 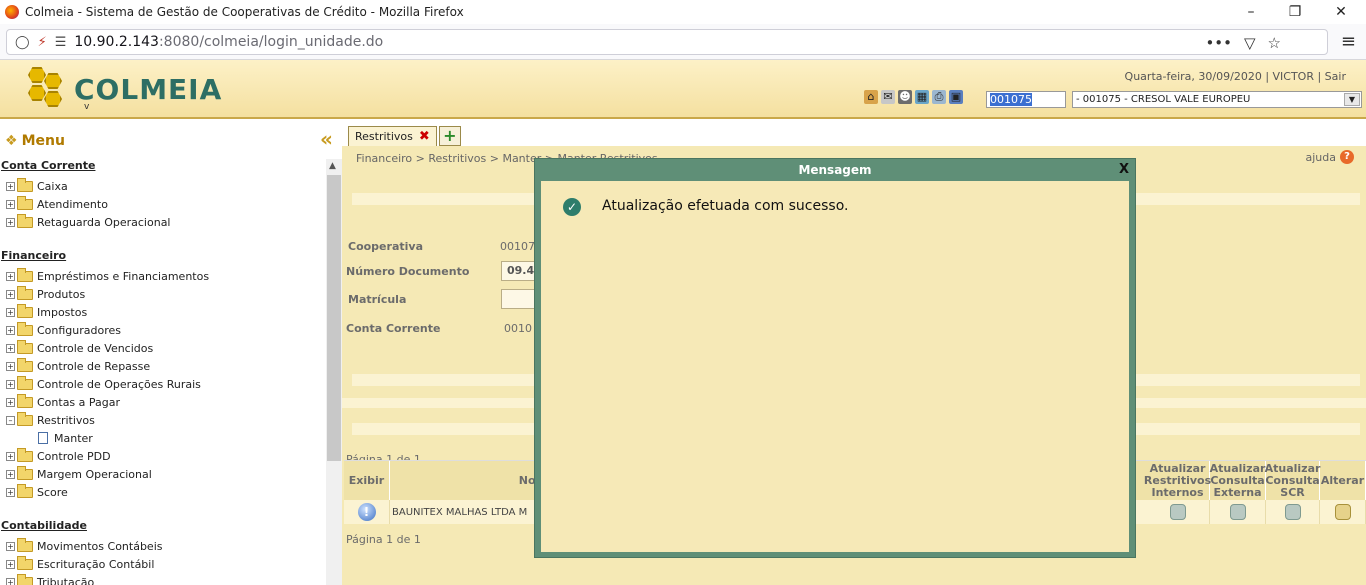 I want to click on chevron-down-icon: ▼, so click(x=1352, y=99).